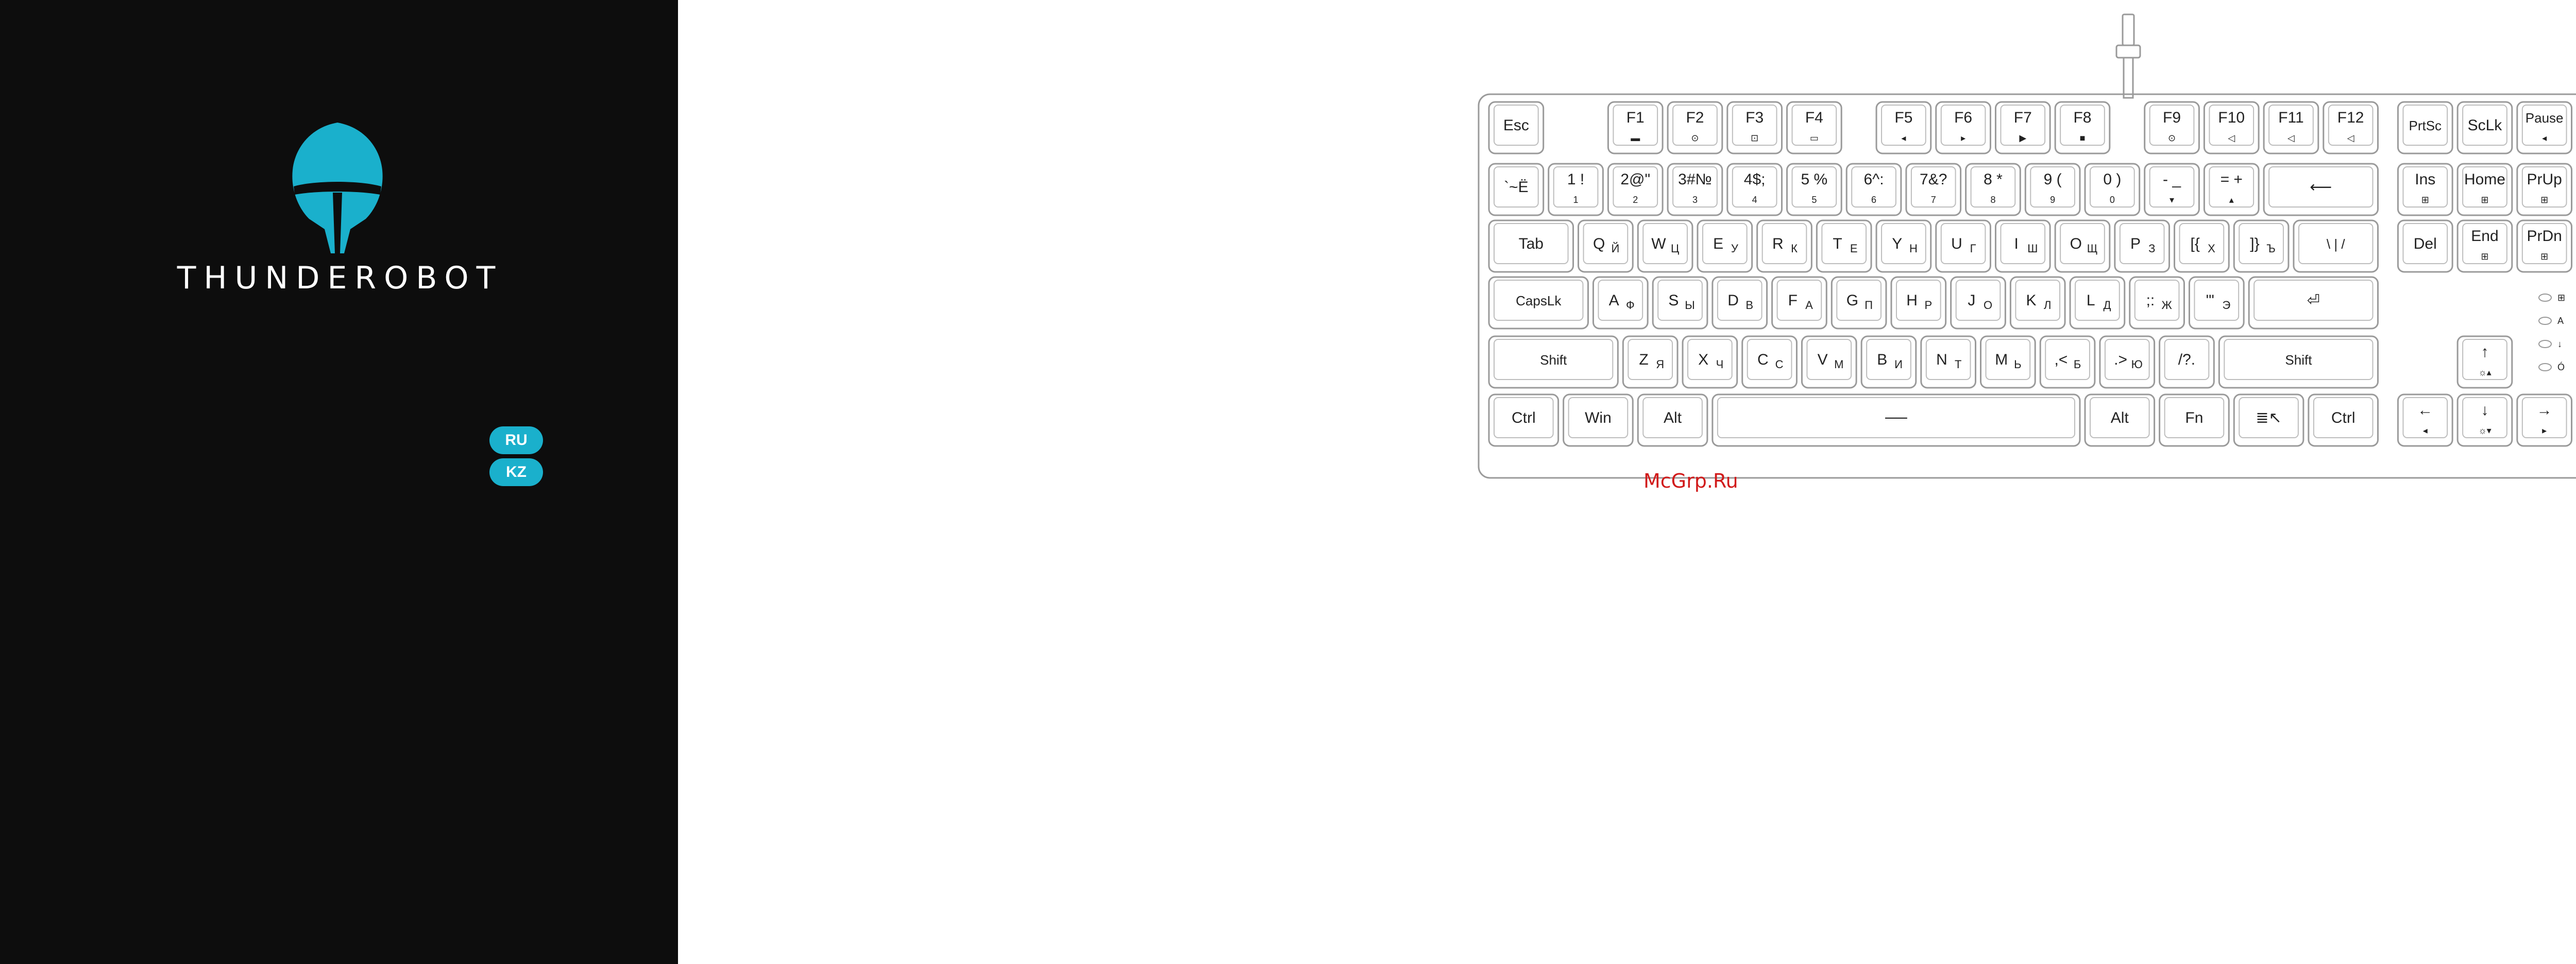  I want to click on key-label: ⟵, so click(2321, 187).